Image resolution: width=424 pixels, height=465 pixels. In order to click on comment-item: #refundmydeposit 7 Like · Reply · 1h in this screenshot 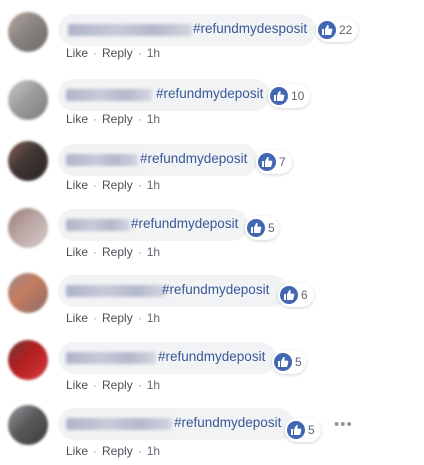, I will do `click(212, 171)`.